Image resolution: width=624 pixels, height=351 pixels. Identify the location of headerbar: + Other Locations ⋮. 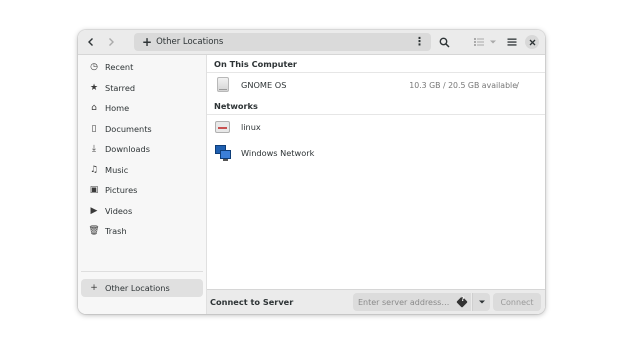
(311, 42).